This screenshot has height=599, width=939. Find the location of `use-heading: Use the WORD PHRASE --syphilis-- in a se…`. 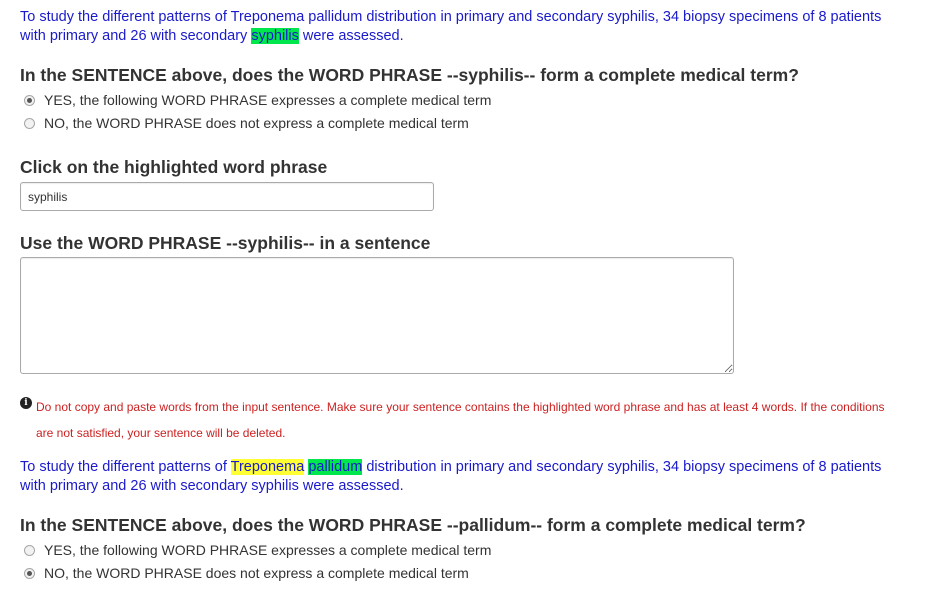

use-heading: Use the WORD PHRASE --syphilis-- in a se… is located at coordinates (225, 243).